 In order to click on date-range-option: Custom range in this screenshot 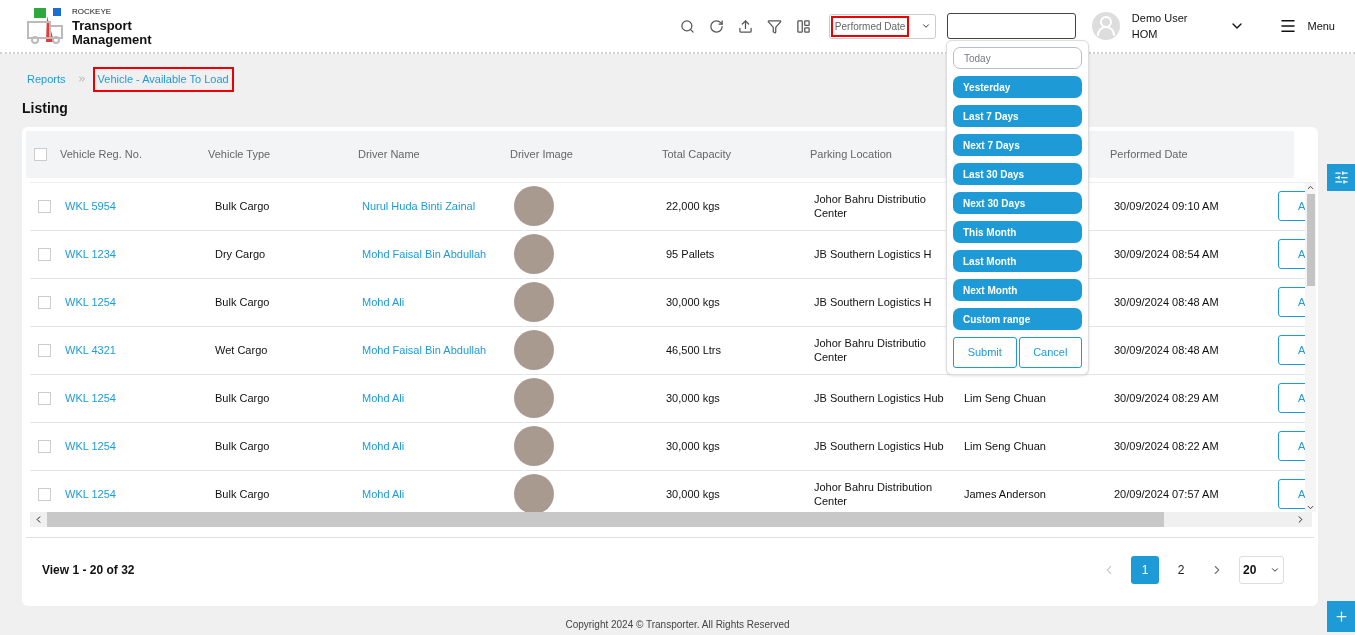, I will do `click(1017, 319)`.